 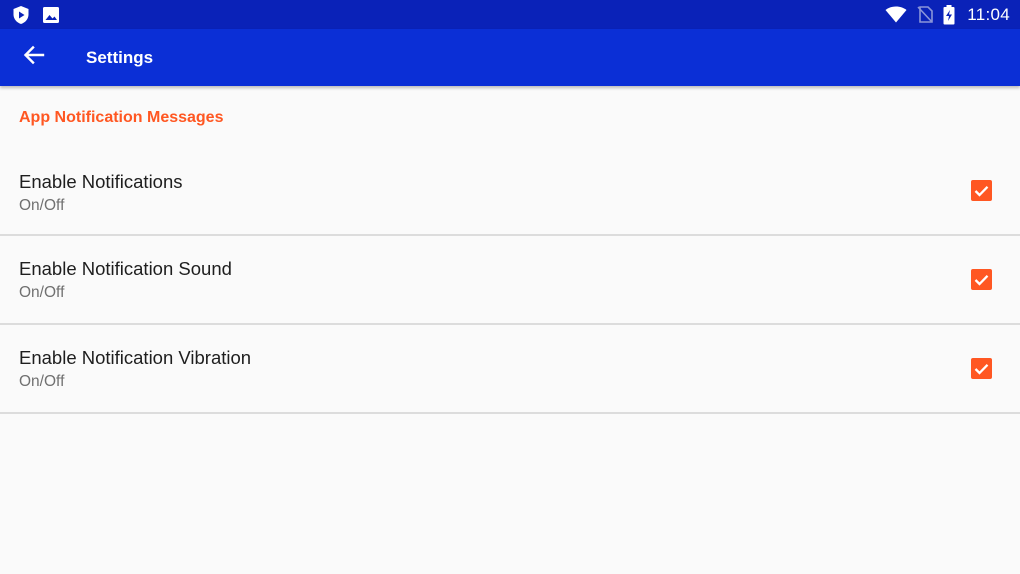 I want to click on battery-charging-icon, so click(x=949, y=14).